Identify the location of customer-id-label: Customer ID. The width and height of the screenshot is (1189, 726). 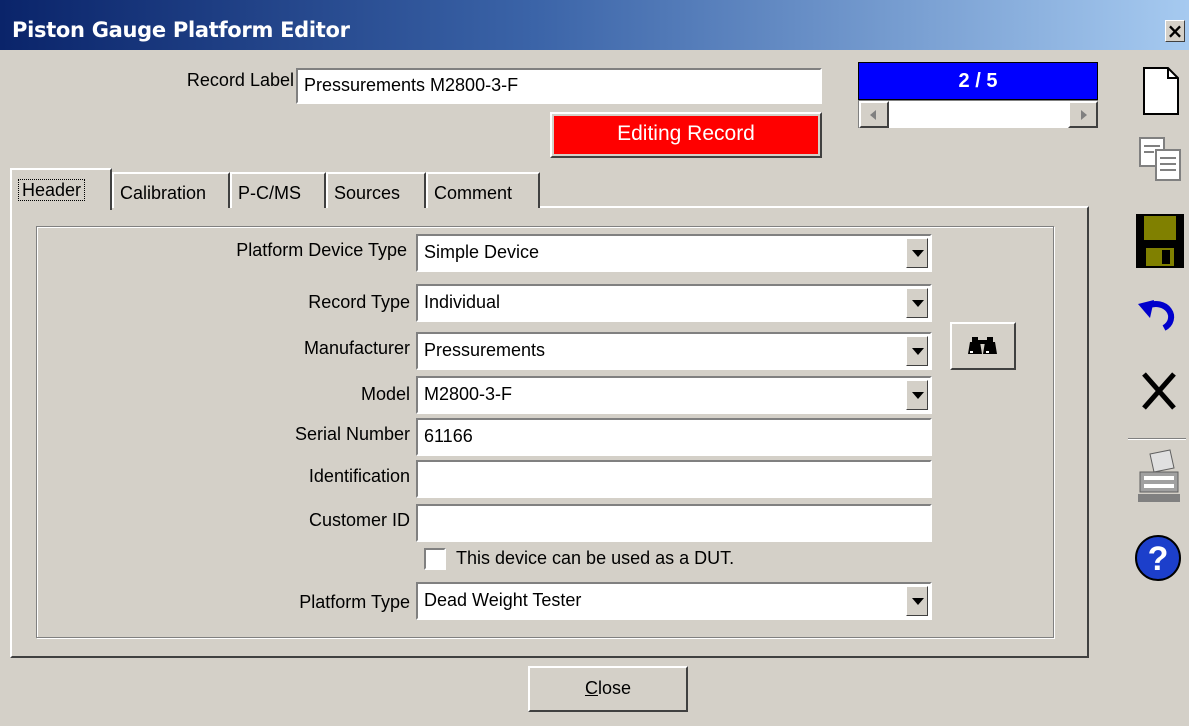
(359, 520).